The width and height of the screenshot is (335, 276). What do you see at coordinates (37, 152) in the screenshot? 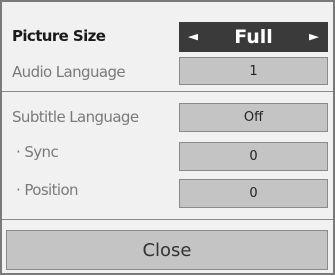
I see `sync-label: · Sync` at bounding box center [37, 152].